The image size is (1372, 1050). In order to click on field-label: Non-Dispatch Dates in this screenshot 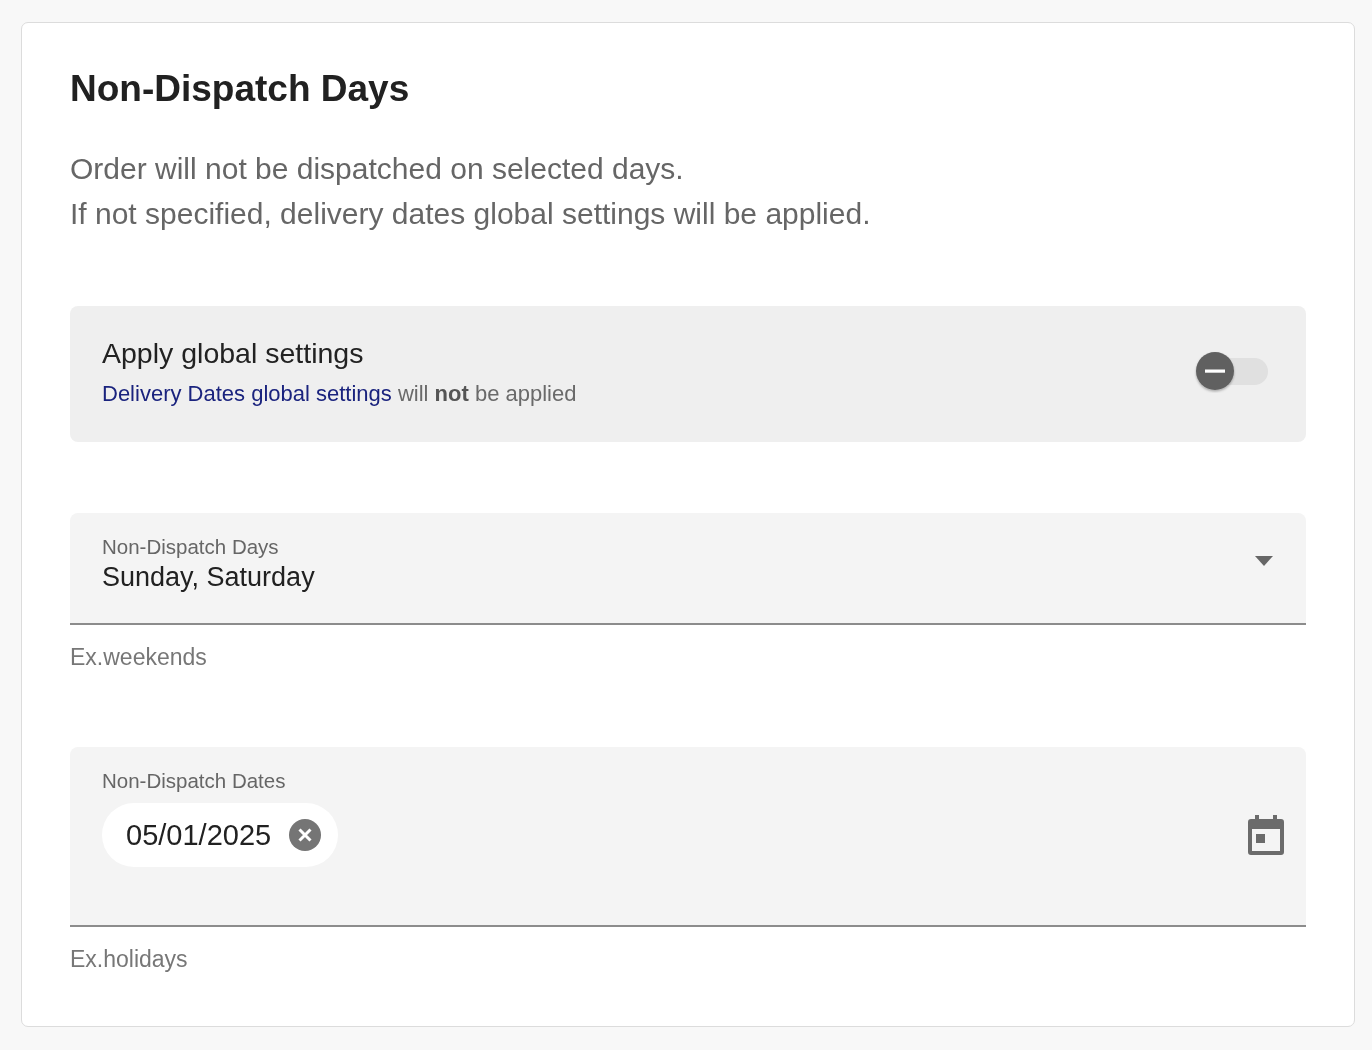, I will do `click(194, 781)`.